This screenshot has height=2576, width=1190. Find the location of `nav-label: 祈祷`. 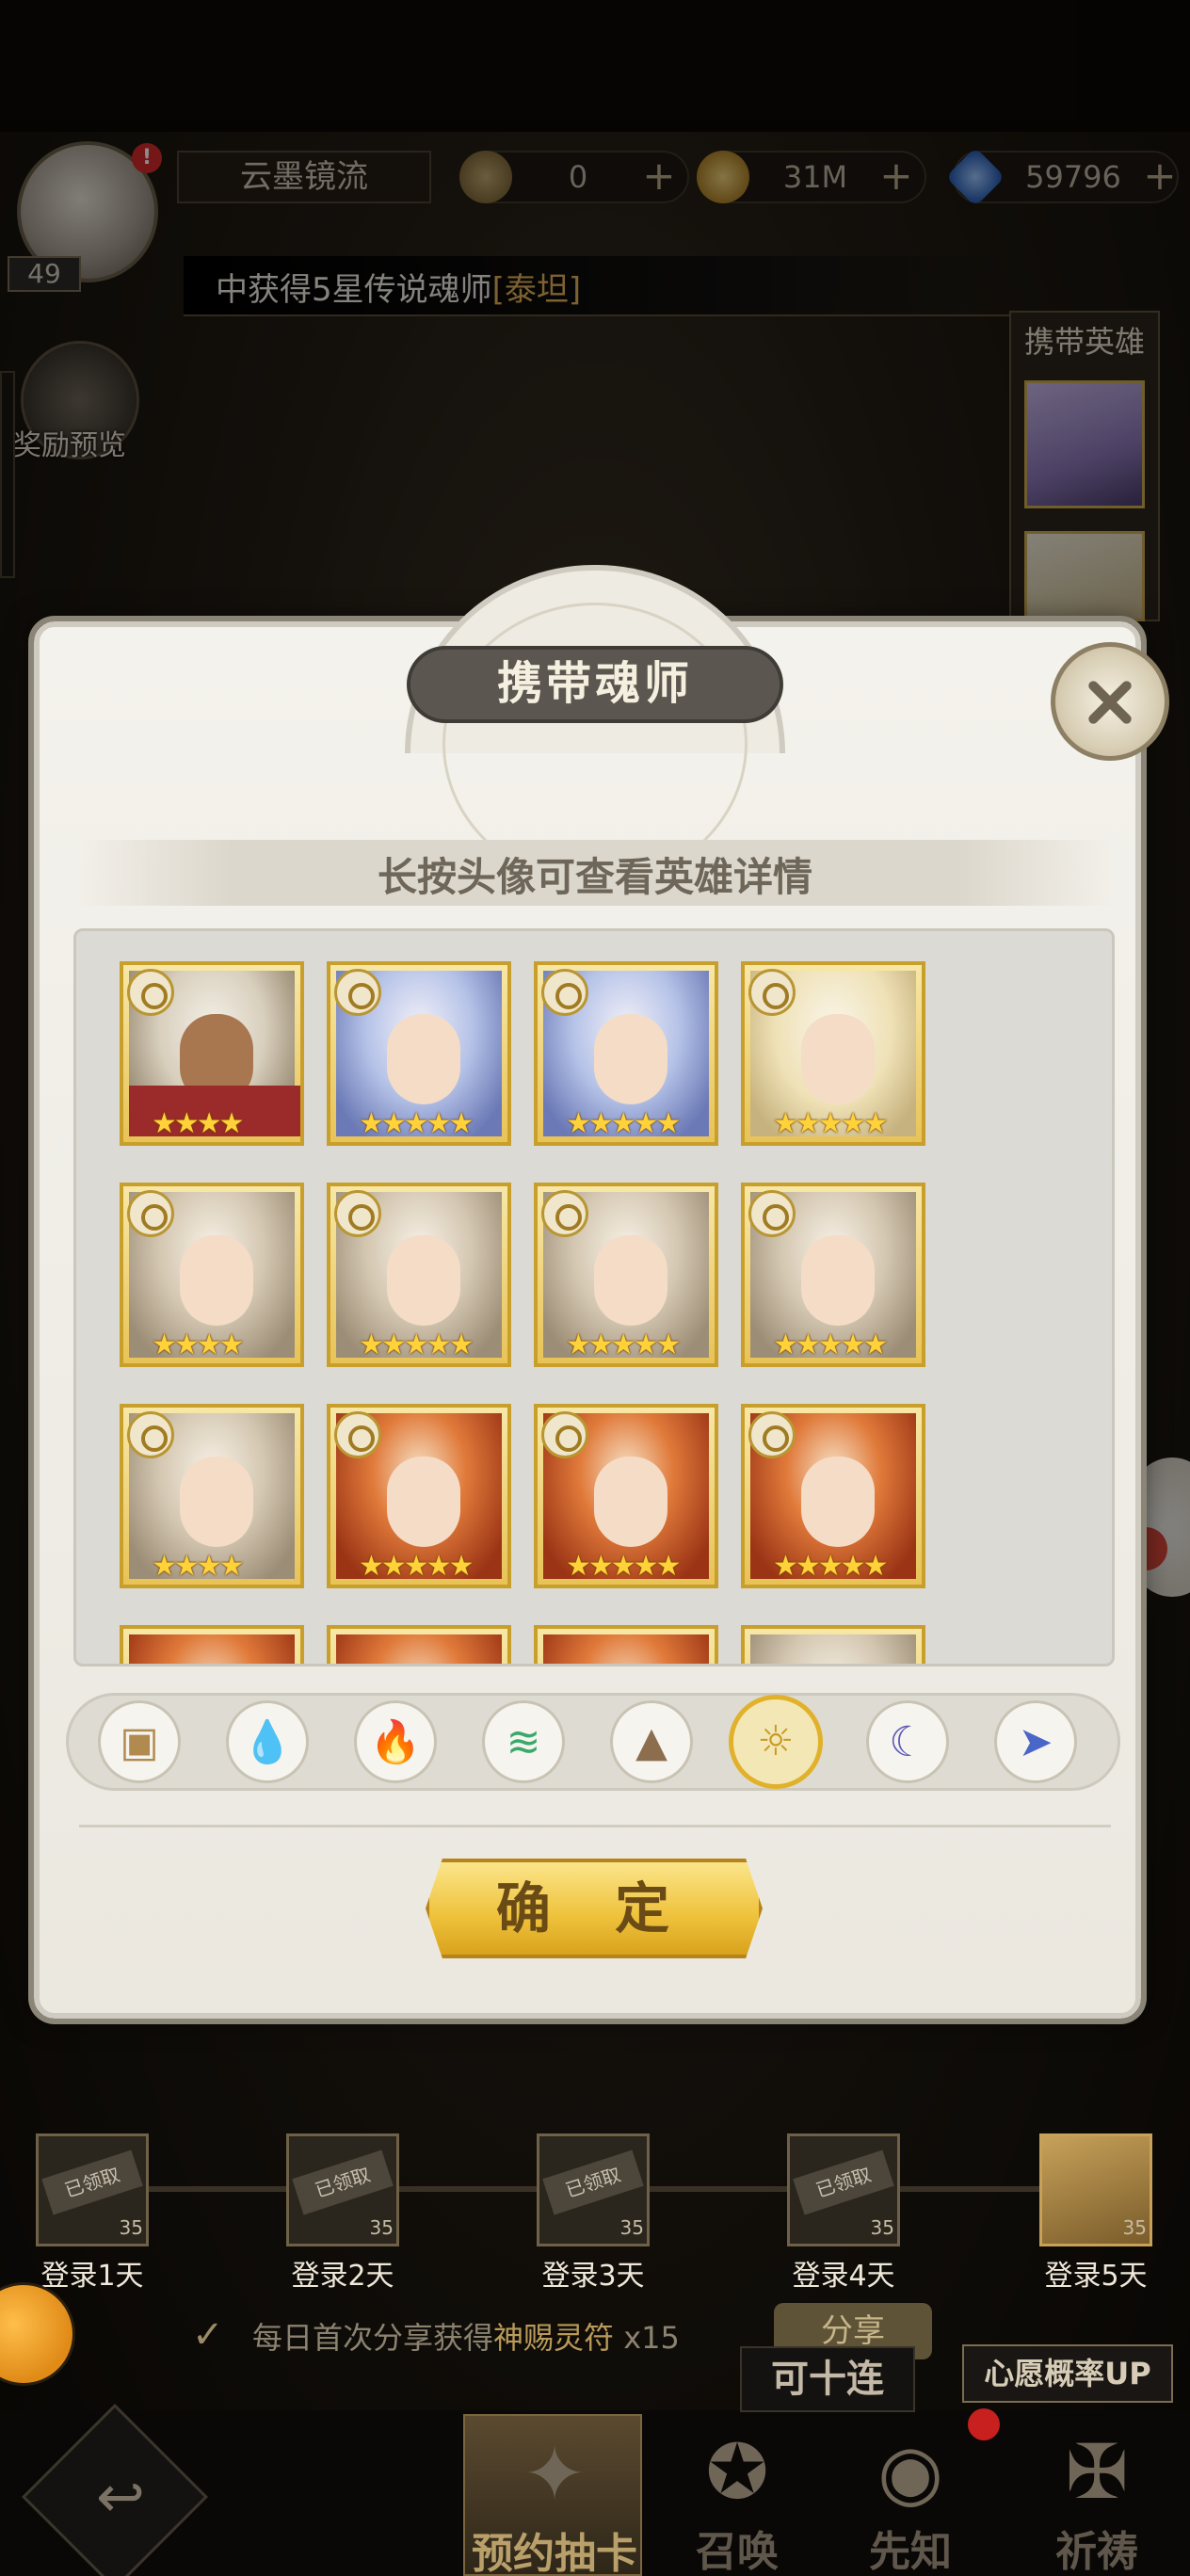

nav-label: 祈祷 is located at coordinates (1096, 2552).